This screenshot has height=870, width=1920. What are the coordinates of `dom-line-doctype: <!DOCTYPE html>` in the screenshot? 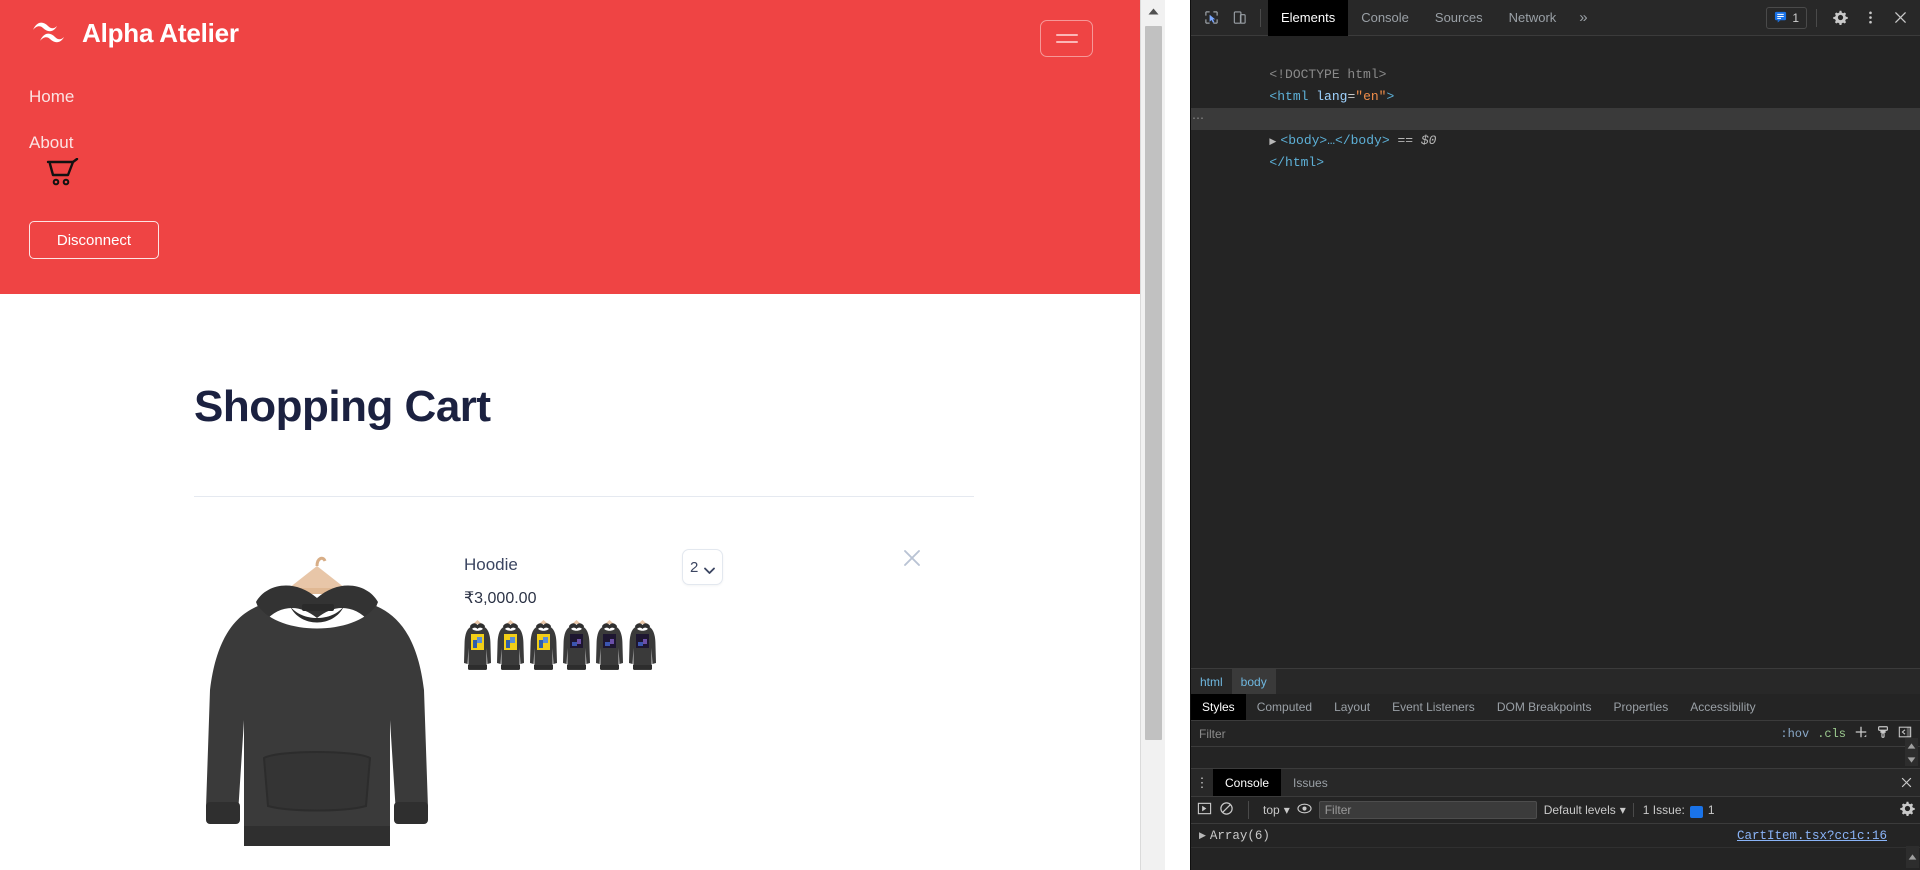 It's located at (1555, 62).